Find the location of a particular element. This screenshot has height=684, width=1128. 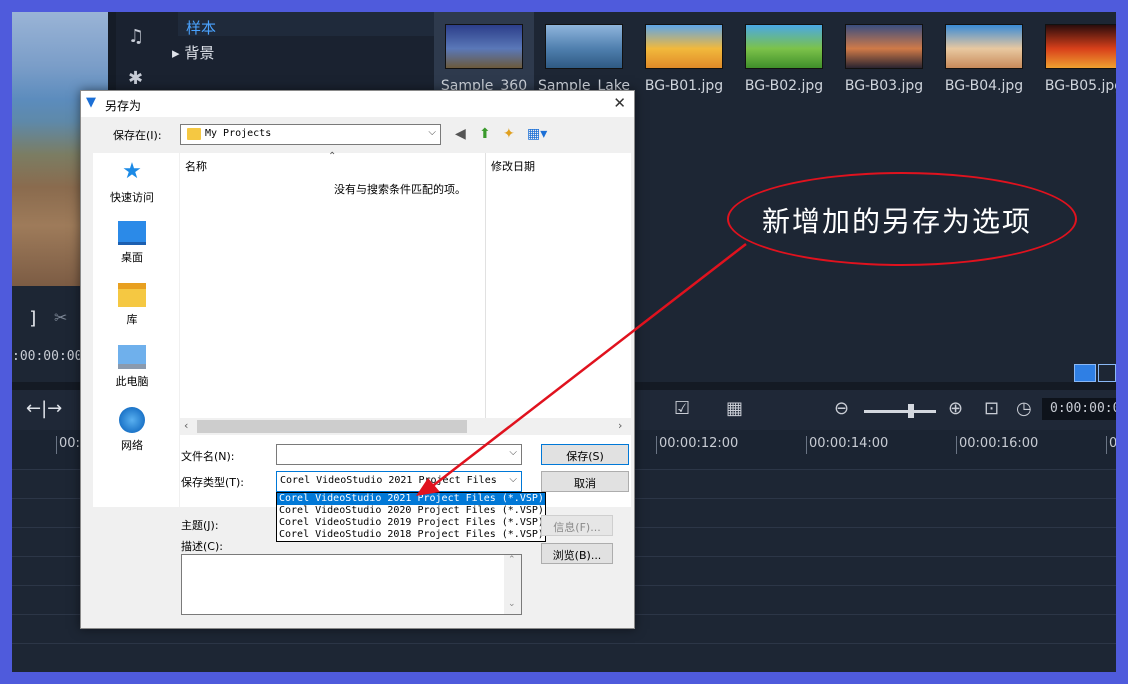

annotation-text: 新增加的另存为选项 is located at coordinates (897, 221).